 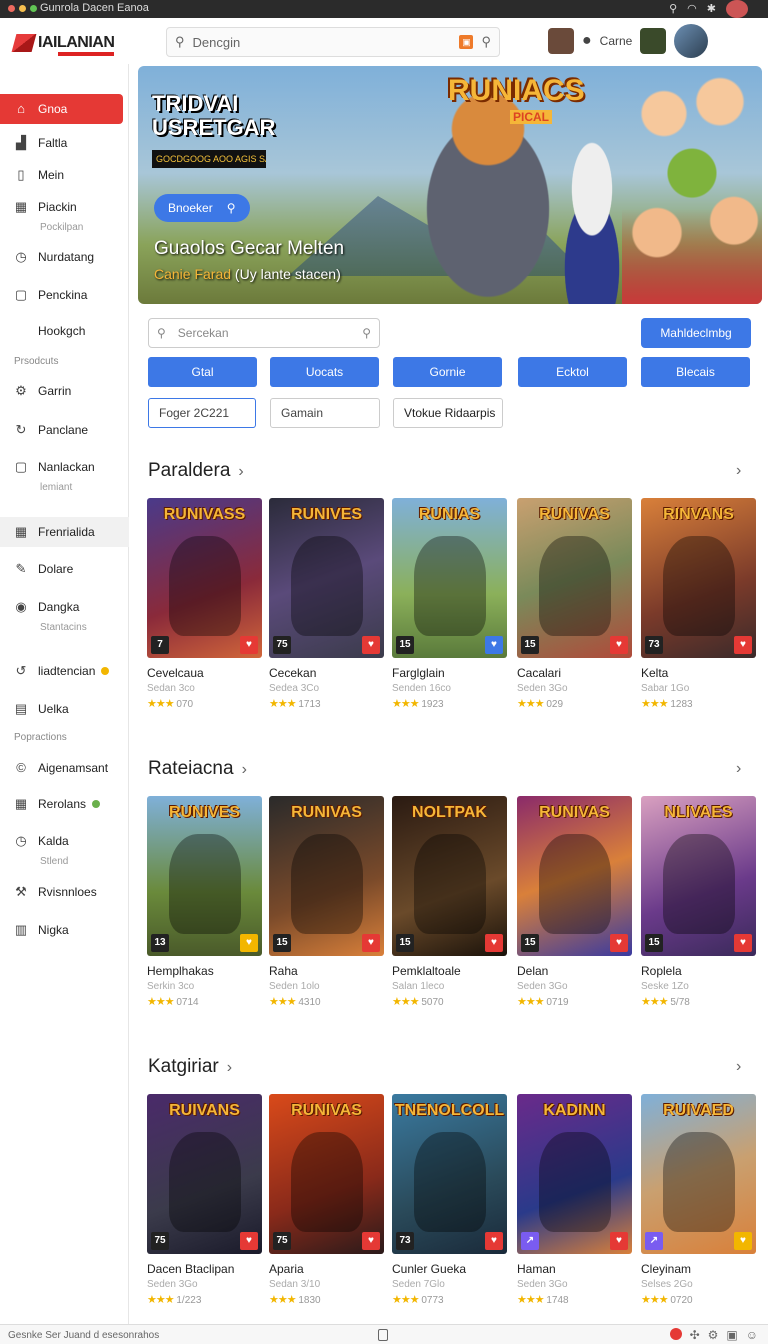 What do you see at coordinates (692, 10) in the screenshot?
I see `wifi-icon: ◠` at bounding box center [692, 10].